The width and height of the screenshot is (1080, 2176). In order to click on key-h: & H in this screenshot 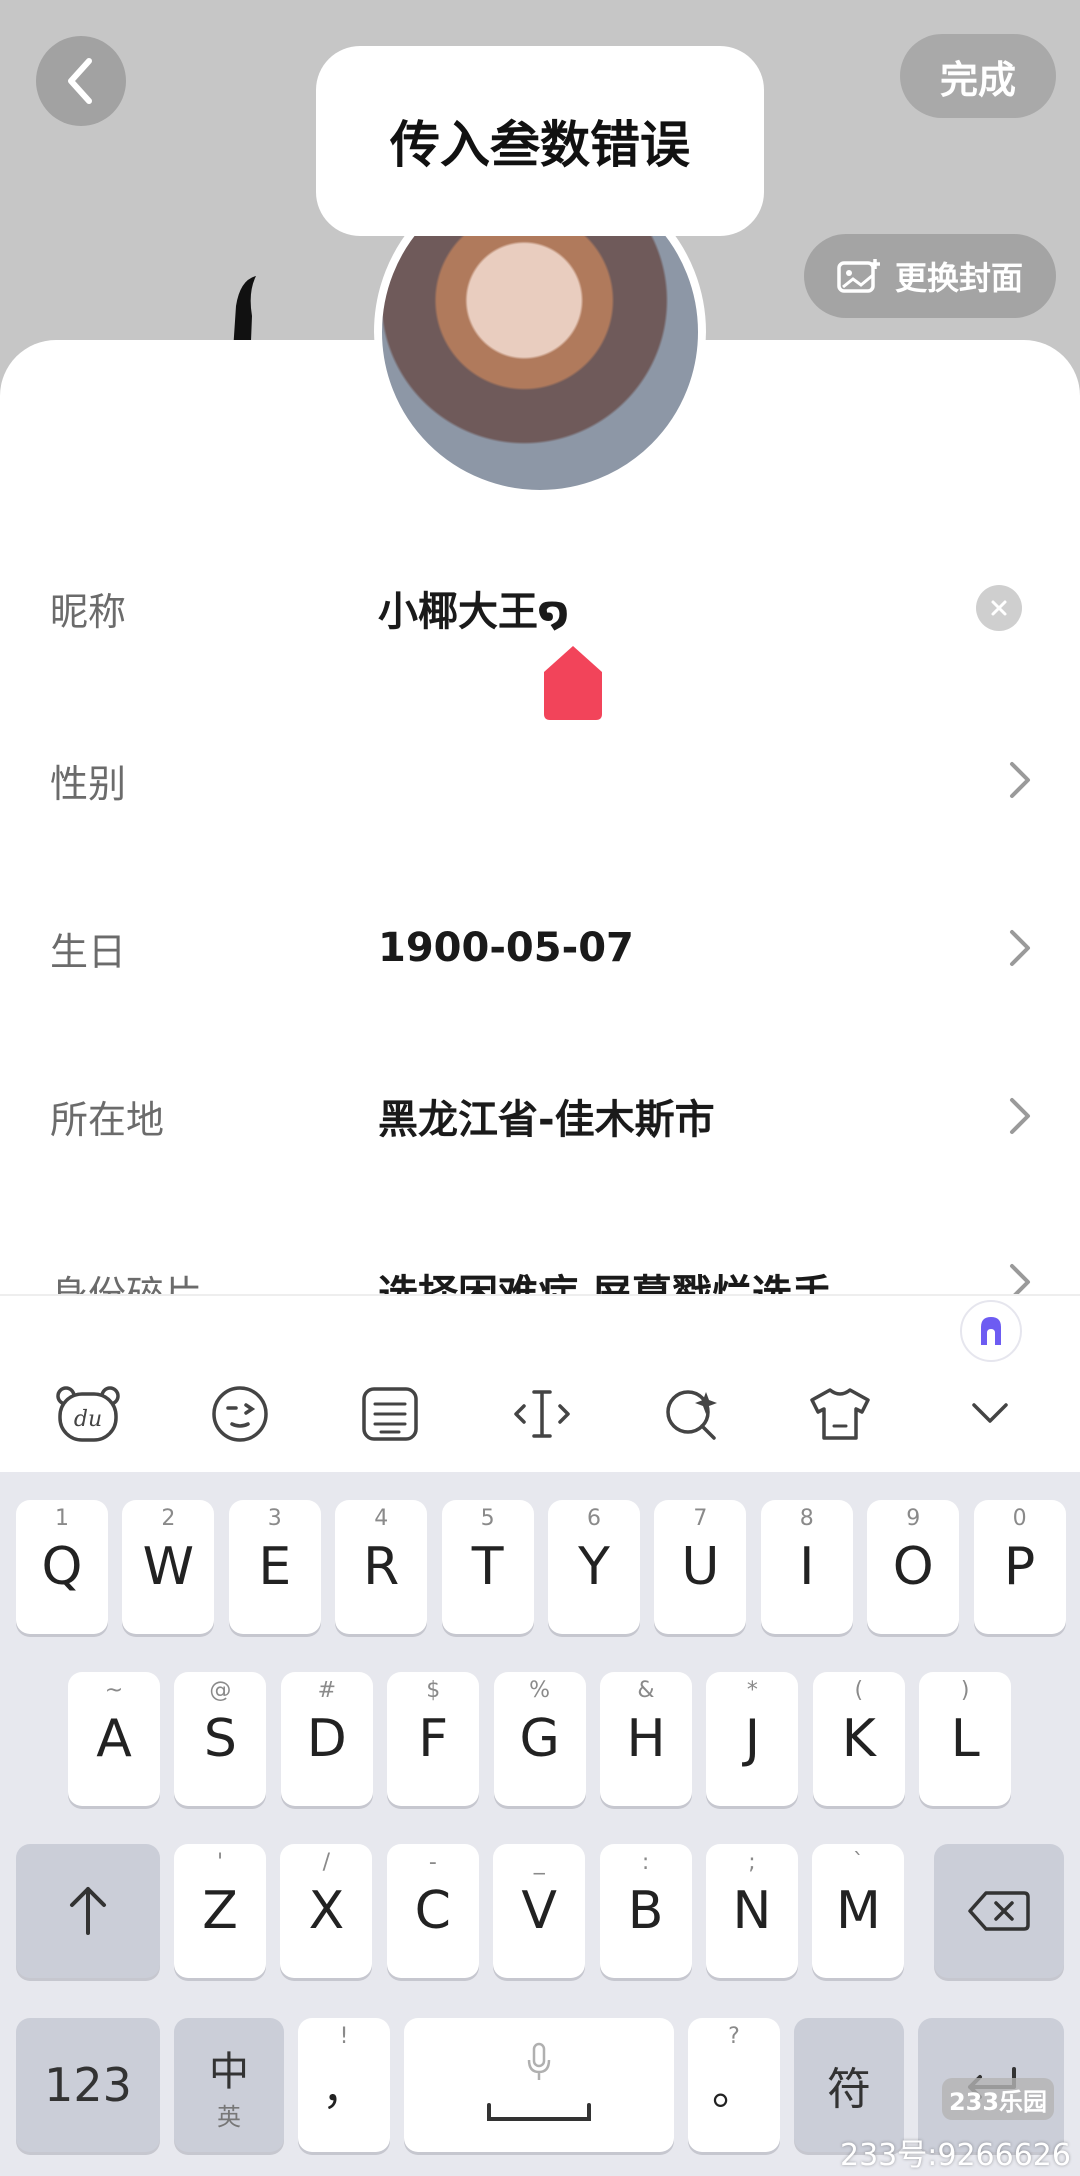, I will do `click(646, 1739)`.